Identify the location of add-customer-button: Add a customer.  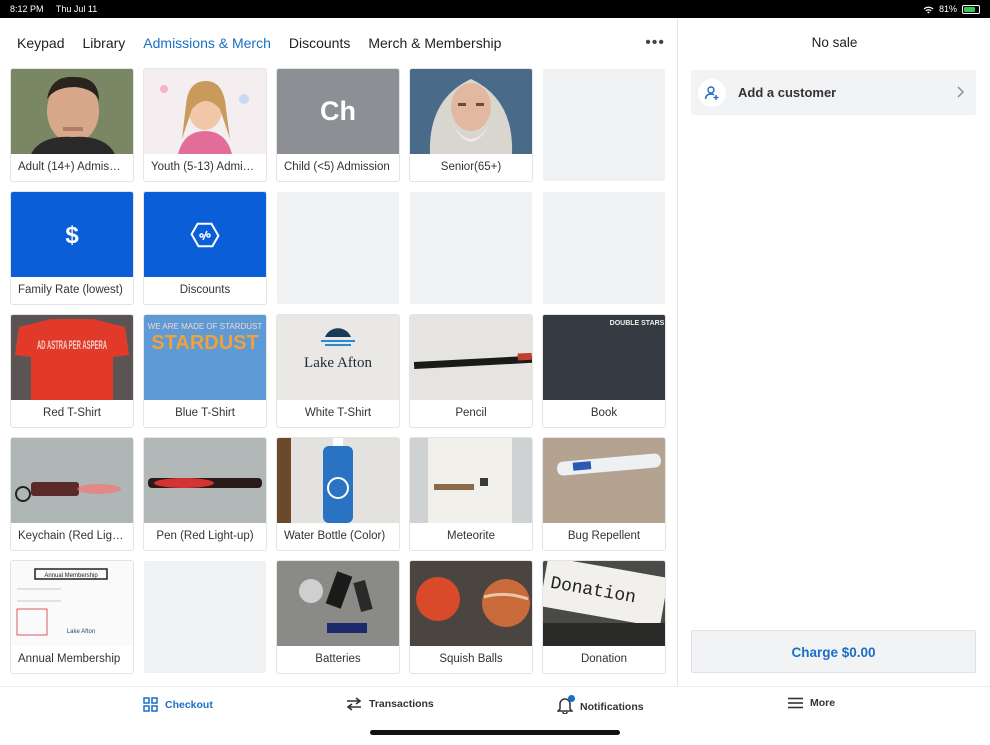
(833, 92).